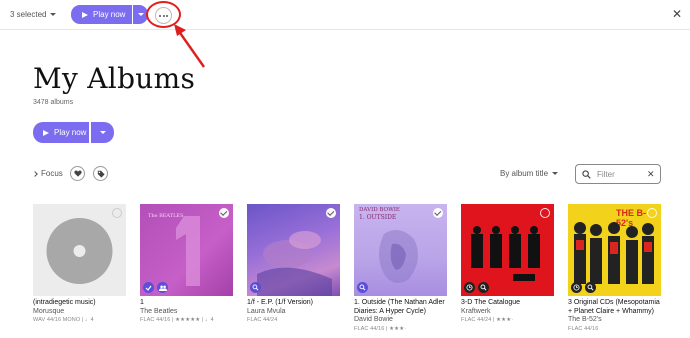 The image size is (690, 338). Describe the element at coordinates (148, 287) in the screenshot. I see `selected-check-icon` at that location.